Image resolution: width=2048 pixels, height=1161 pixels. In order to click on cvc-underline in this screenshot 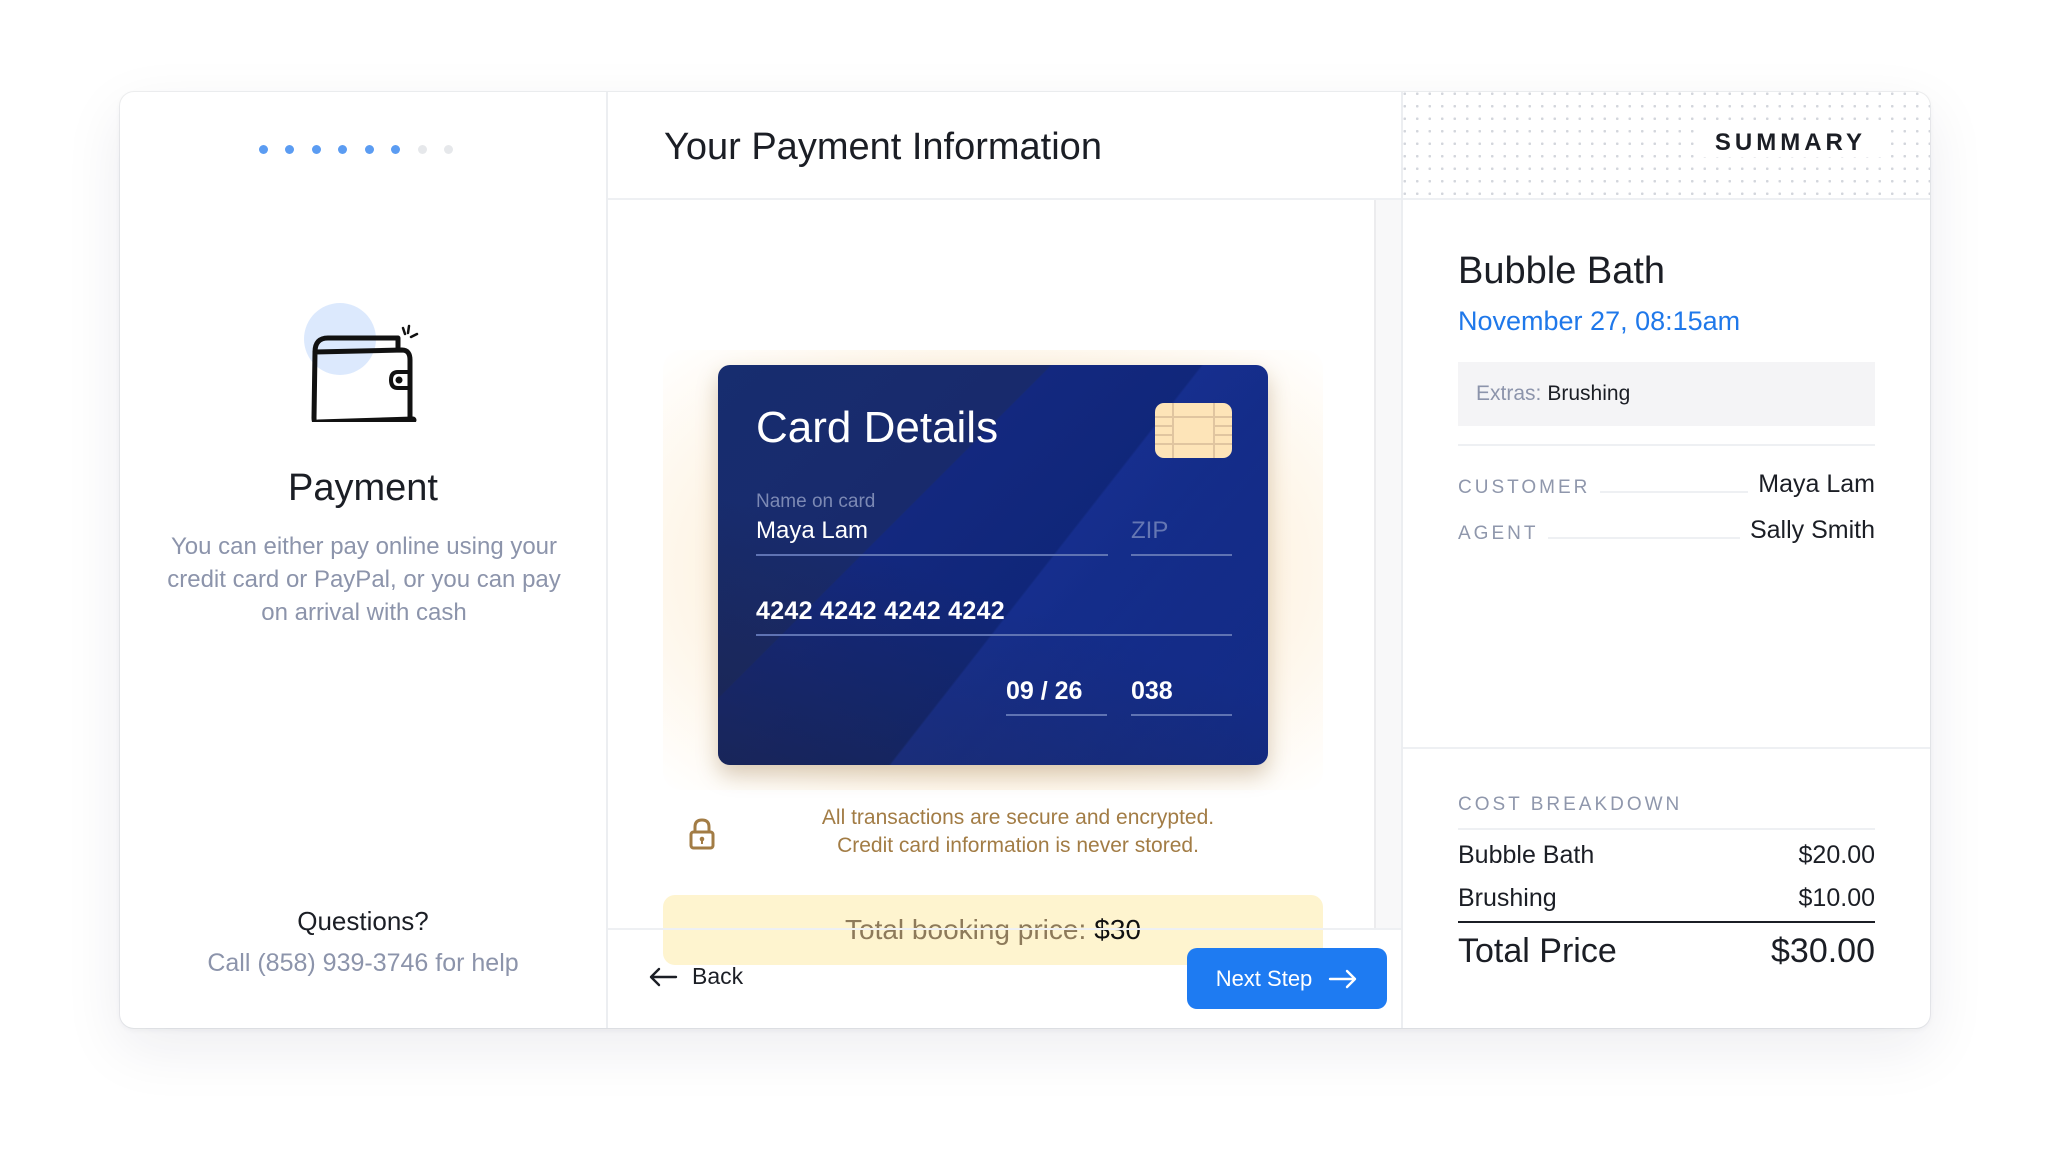, I will do `click(1181, 715)`.